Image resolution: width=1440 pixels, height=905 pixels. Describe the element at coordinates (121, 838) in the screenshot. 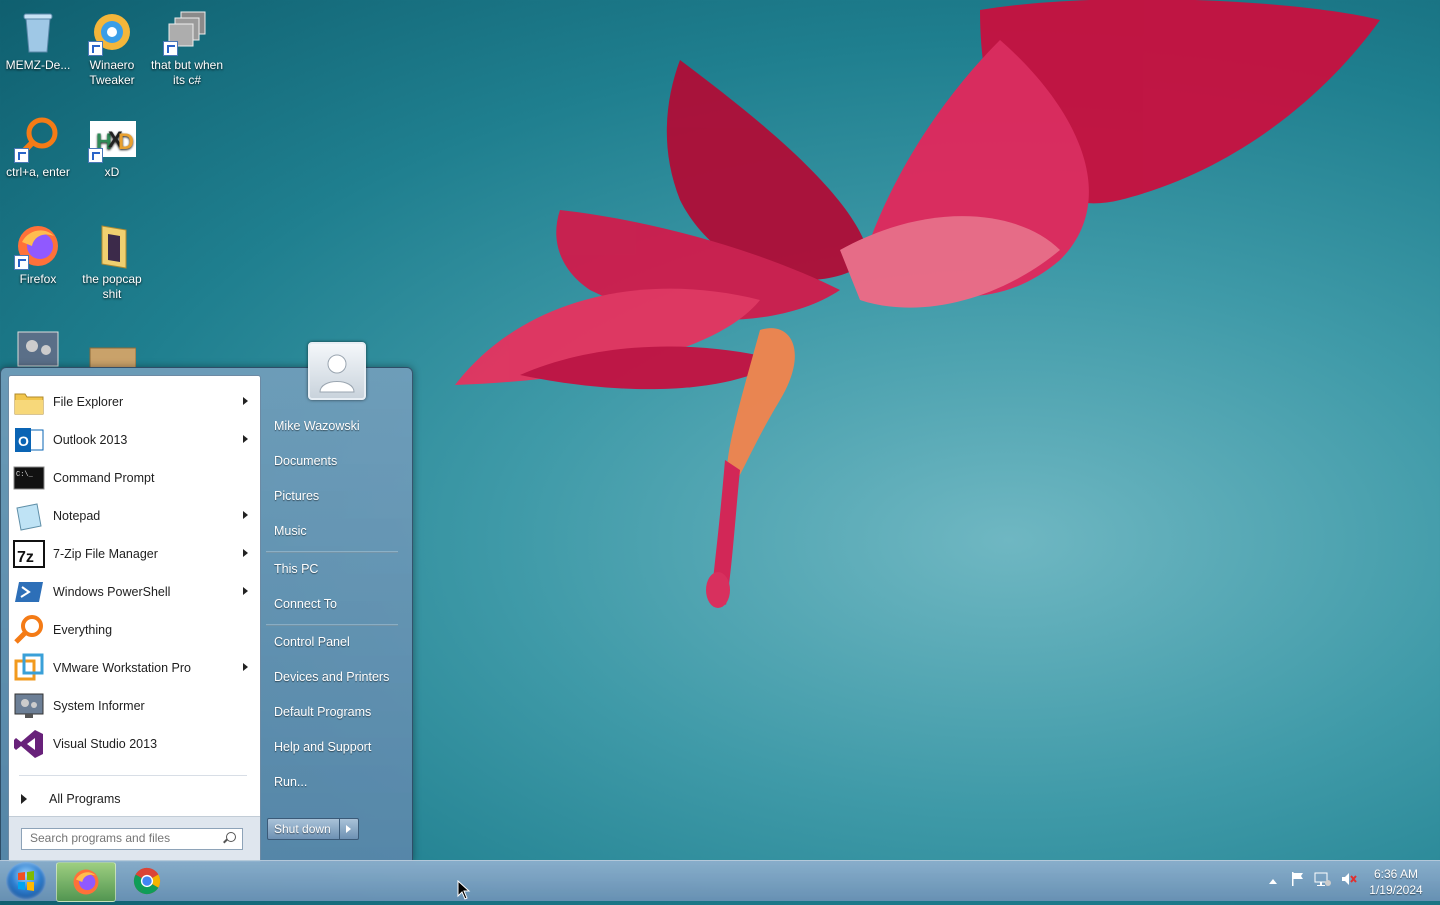

I see `search-input` at that location.